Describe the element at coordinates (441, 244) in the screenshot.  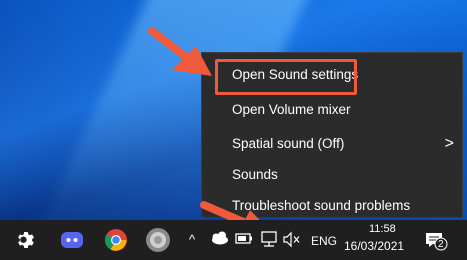
I see `notification-count-badge: 2` at that location.